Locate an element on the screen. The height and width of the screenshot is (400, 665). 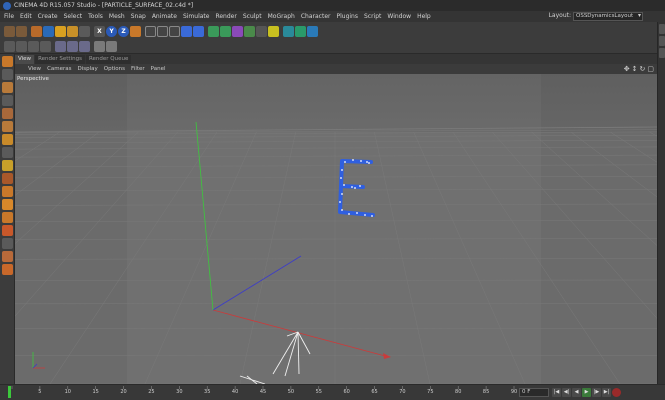
menu-render: Render is located at coordinates (225, 16).